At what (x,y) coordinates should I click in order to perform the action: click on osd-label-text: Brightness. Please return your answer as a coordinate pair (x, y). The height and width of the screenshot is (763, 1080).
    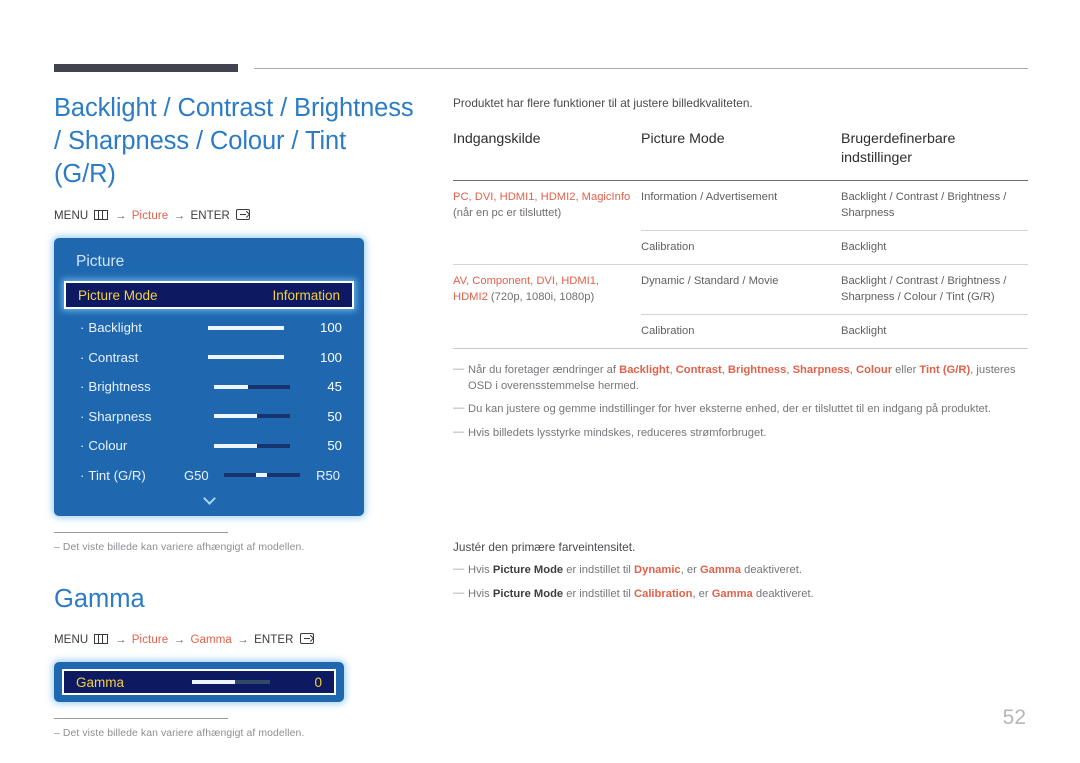
    Looking at the image, I should click on (119, 387).